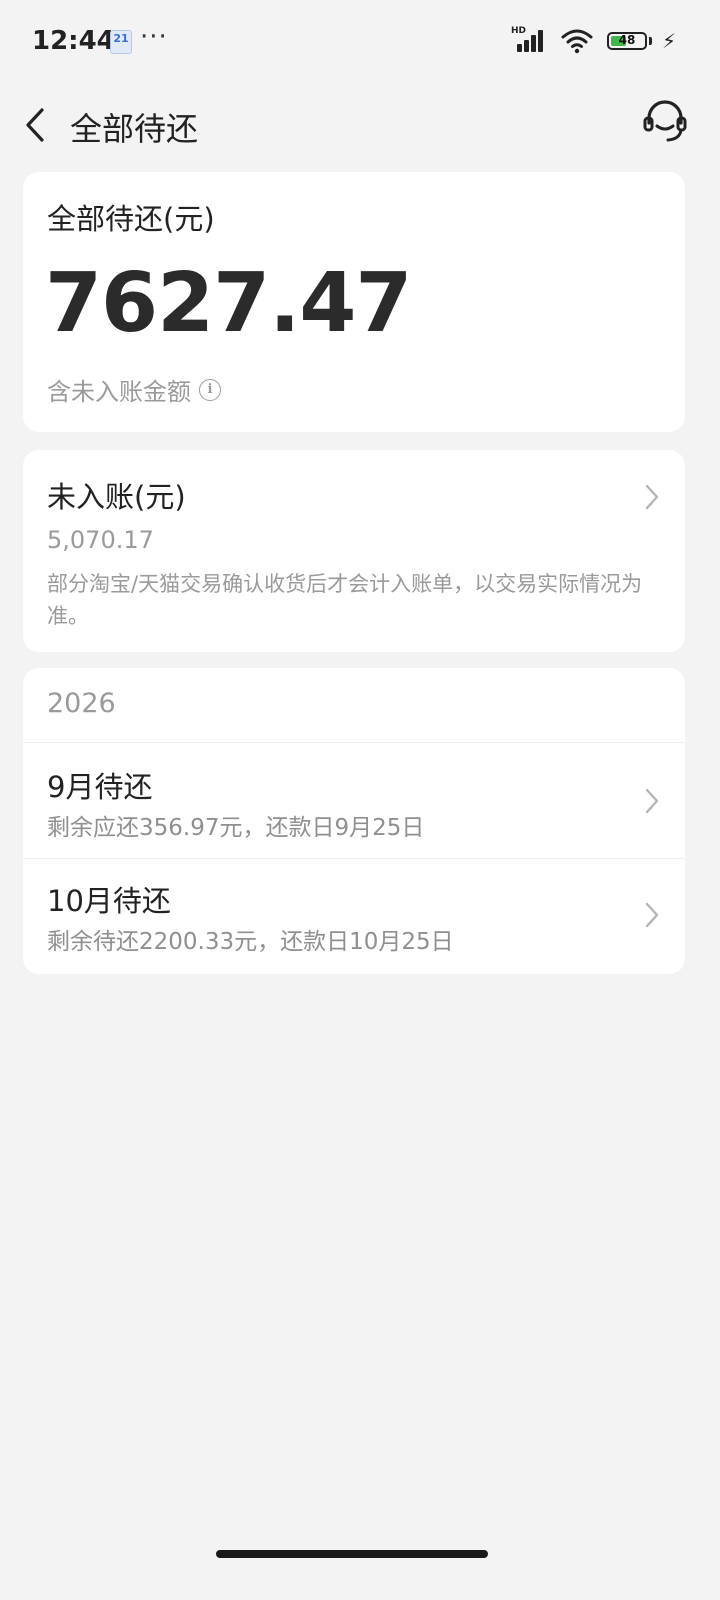 Image resolution: width=720 pixels, height=1600 pixels. What do you see at coordinates (228, 303) in the screenshot?
I see `total-due-amount: 7627.47` at bounding box center [228, 303].